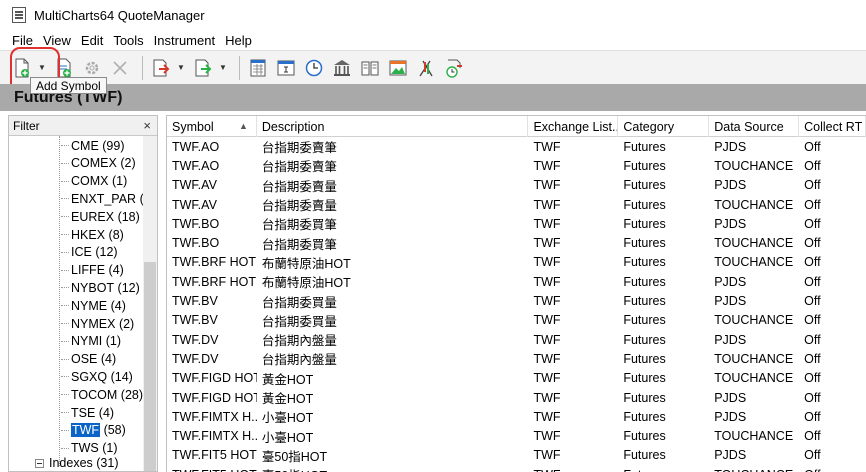 The height and width of the screenshot is (472, 866). What do you see at coordinates (97, 376) in the screenshot?
I see `tree-item-sgxq: SGXQ (14)` at bounding box center [97, 376].